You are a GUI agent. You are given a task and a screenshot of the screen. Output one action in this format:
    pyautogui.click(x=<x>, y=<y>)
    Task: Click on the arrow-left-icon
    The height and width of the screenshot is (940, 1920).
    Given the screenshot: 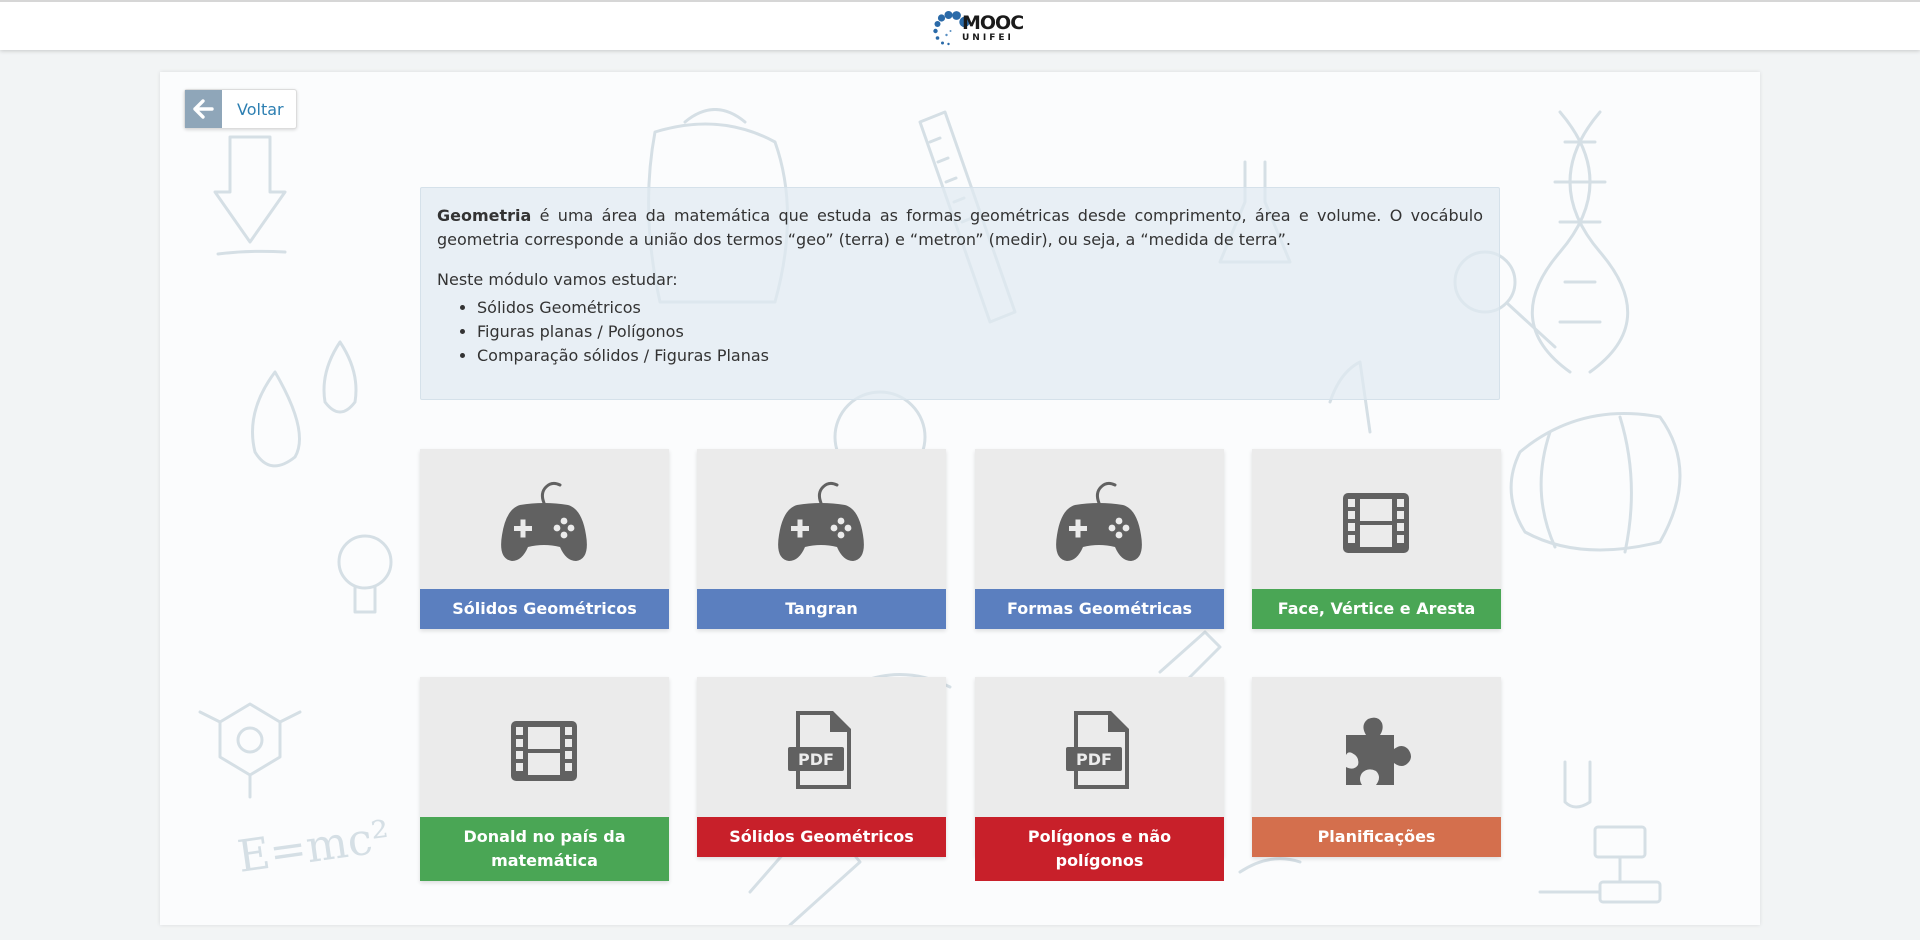 What is the action you would take?
    pyautogui.click(x=203, y=109)
    